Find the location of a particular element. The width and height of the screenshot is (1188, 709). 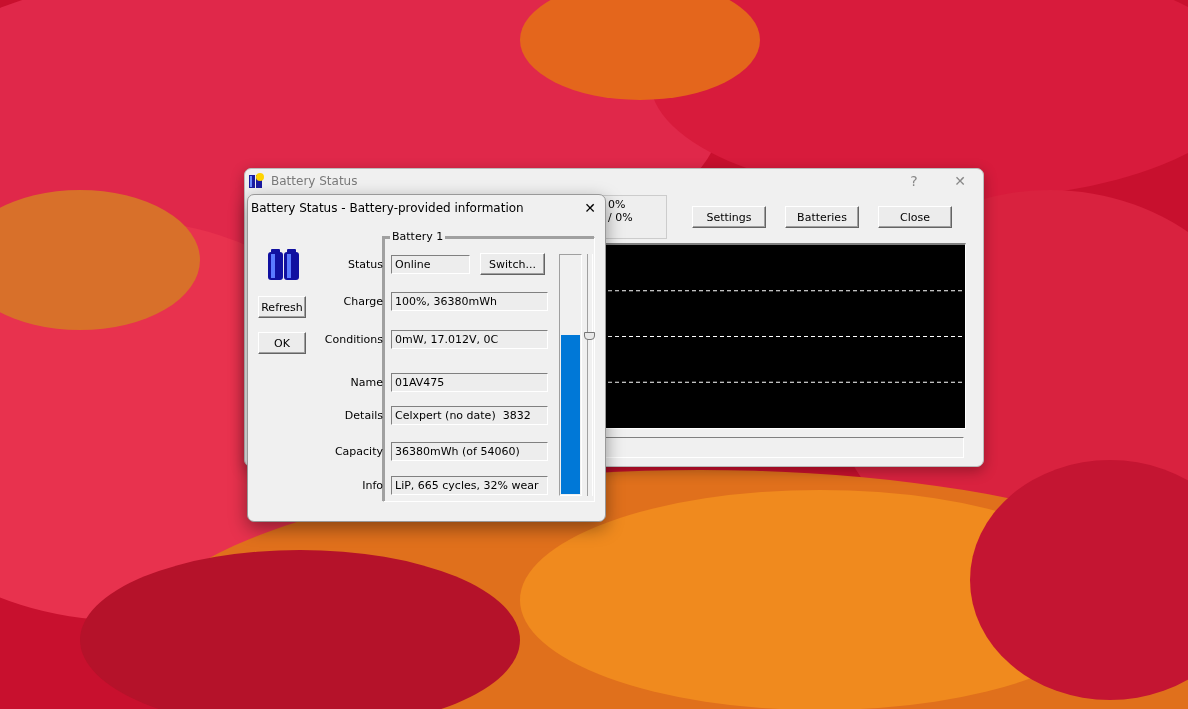

summary-text: / 0% is located at coordinates (620, 217).